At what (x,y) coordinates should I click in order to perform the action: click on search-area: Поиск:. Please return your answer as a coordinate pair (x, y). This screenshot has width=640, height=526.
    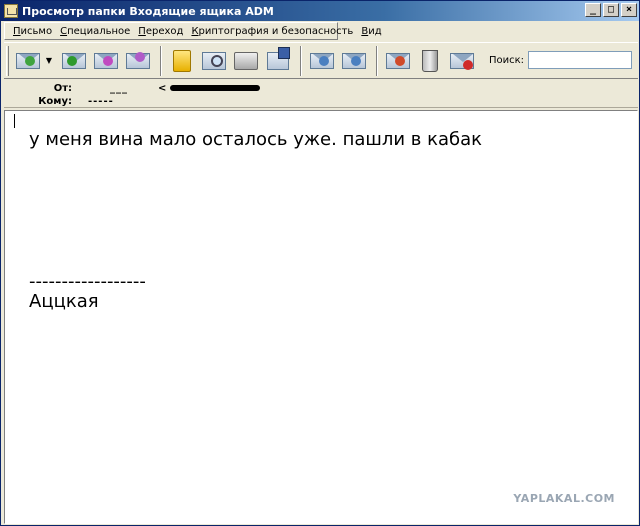
    Looking at the image, I should click on (560, 60).